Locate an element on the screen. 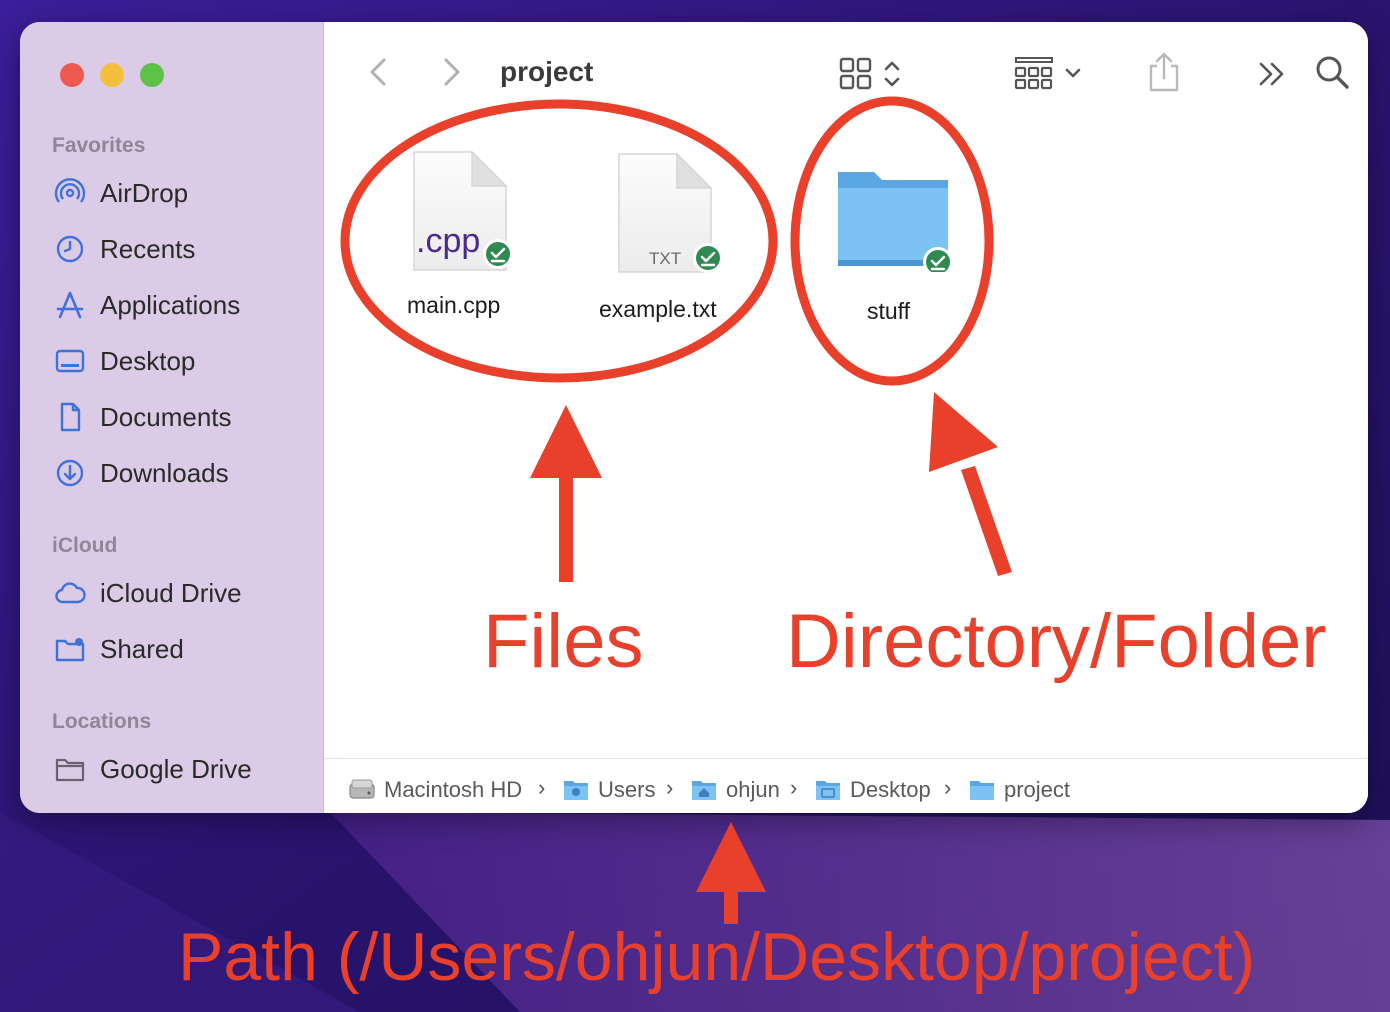  sidebar-item-desktop: Desktop is located at coordinates (124, 361).